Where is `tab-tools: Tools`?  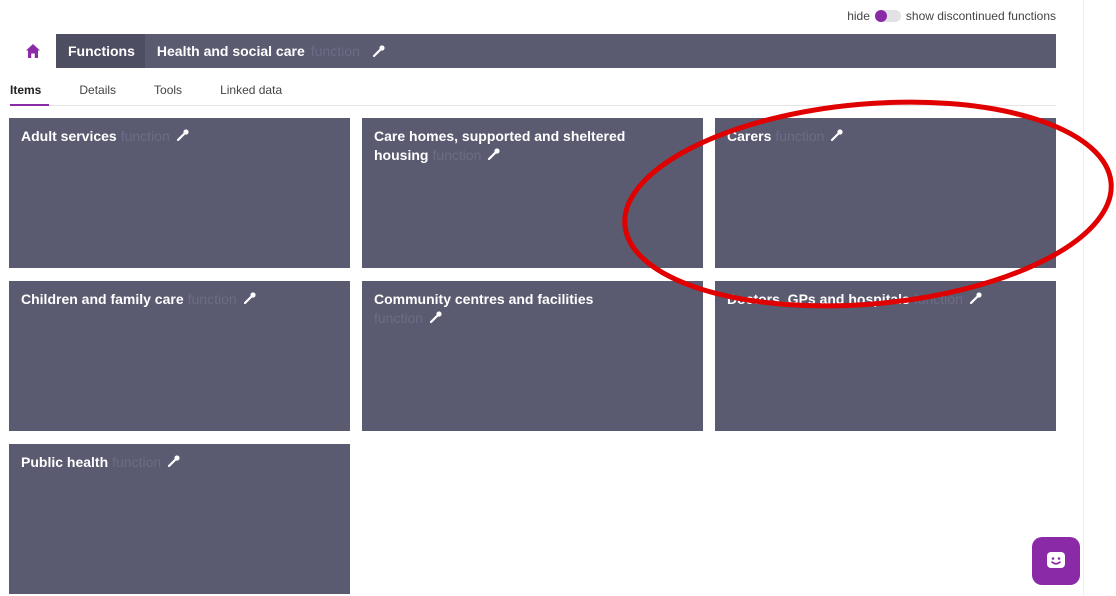
tab-tools: Tools is located at coordinates (168, 92).